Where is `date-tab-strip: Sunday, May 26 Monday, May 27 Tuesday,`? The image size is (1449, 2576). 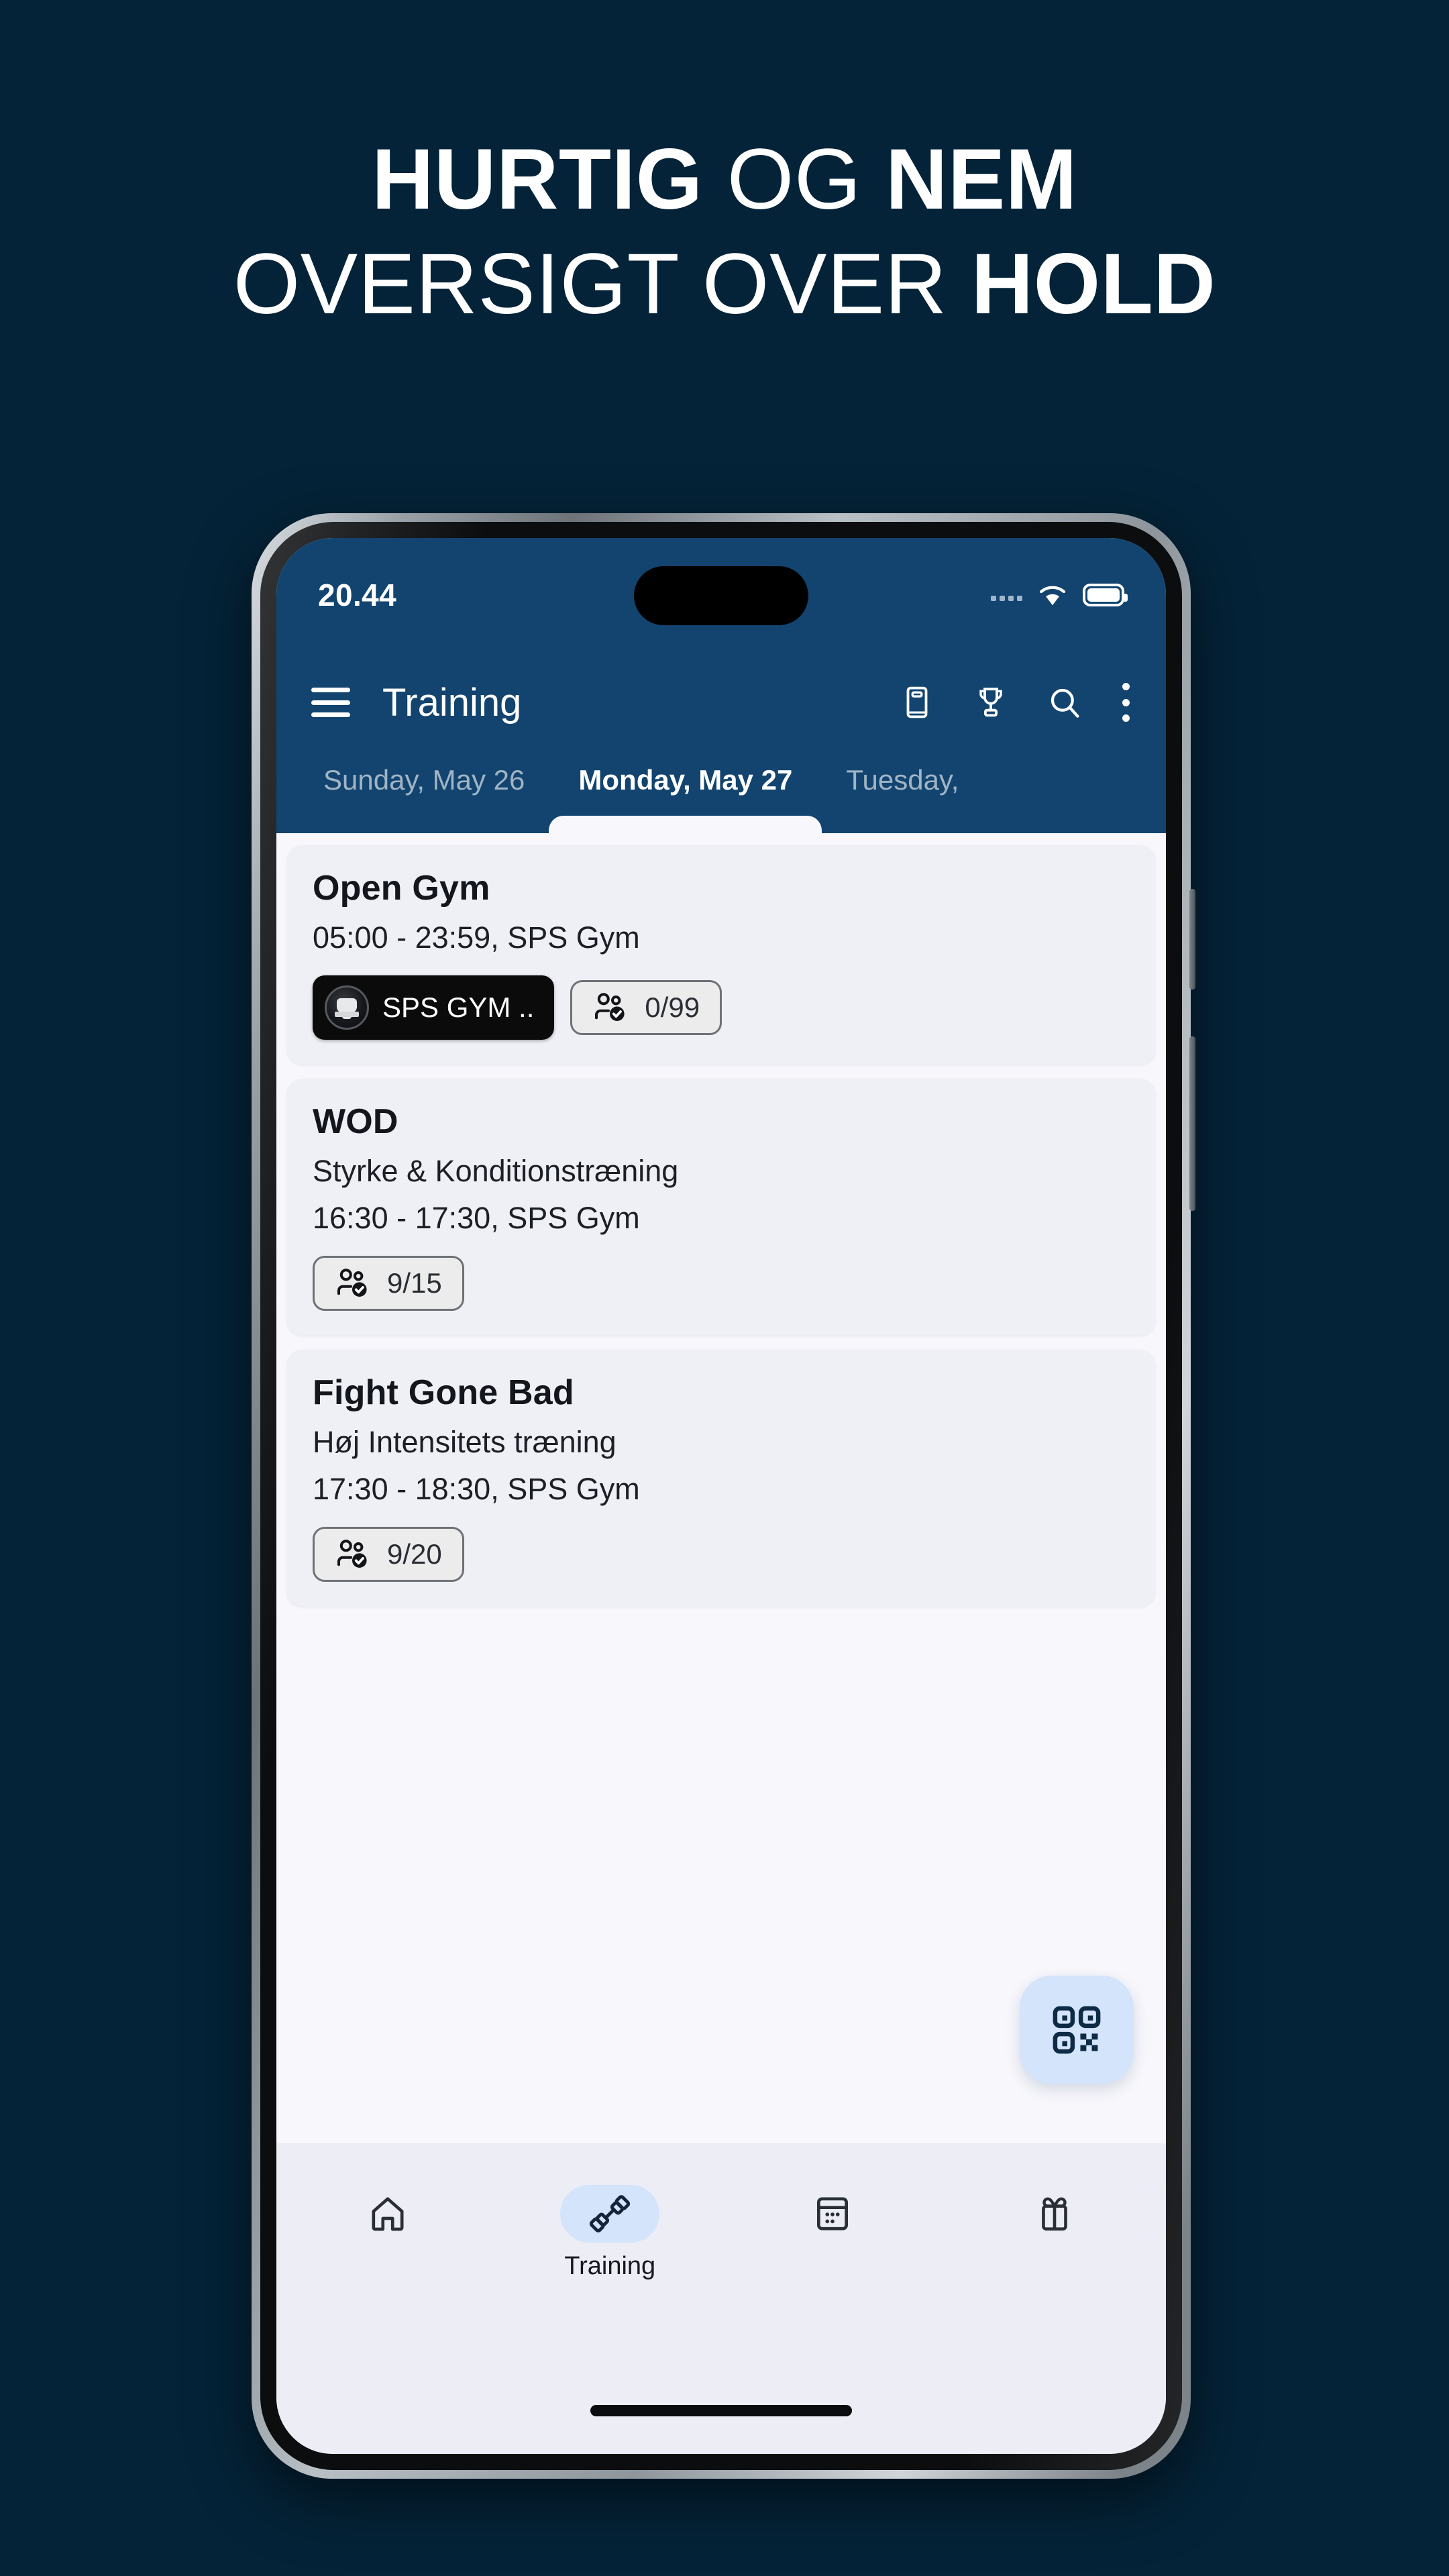 date-tab-strip: Sunday, May 26 Monday, May 27 Tuesday, is located at coordinates (721, 793).